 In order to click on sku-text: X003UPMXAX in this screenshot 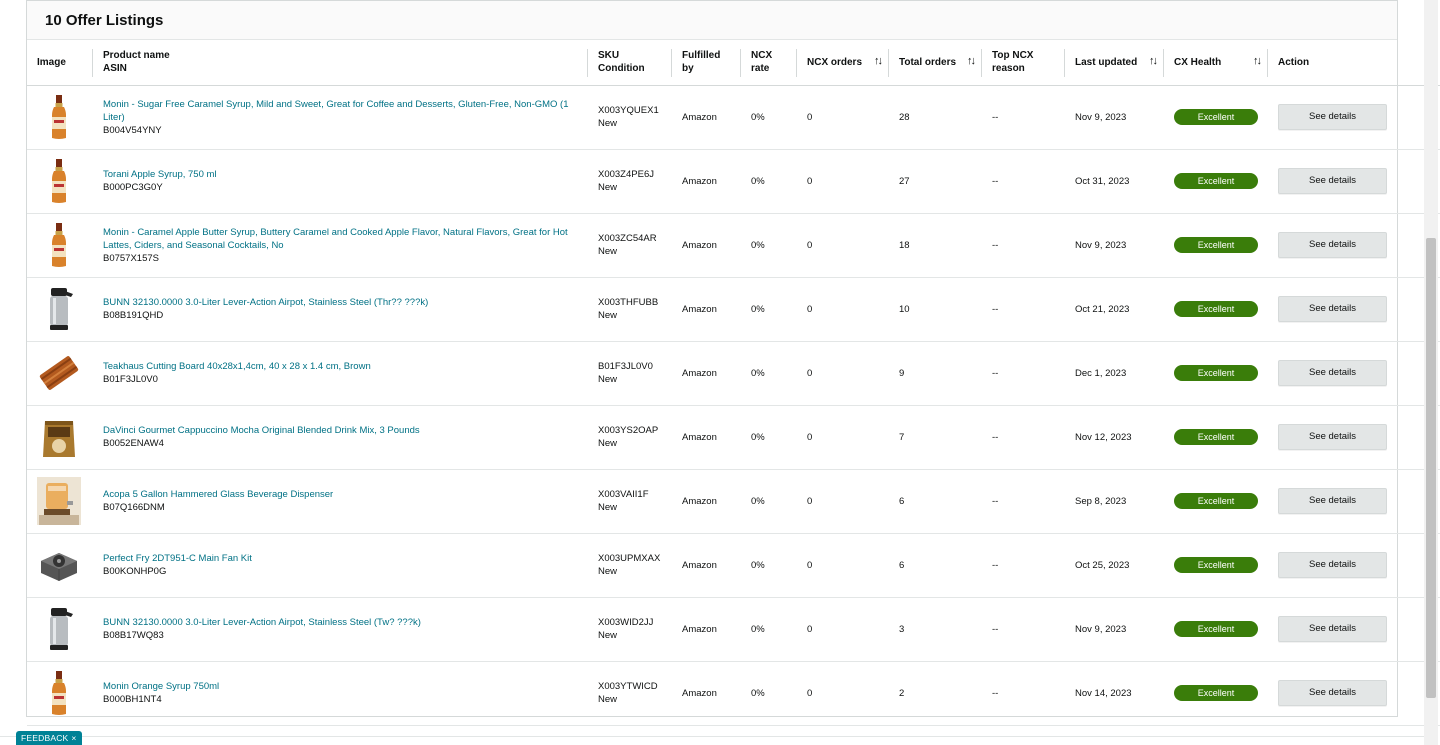, I will do `click(629, 558)`.